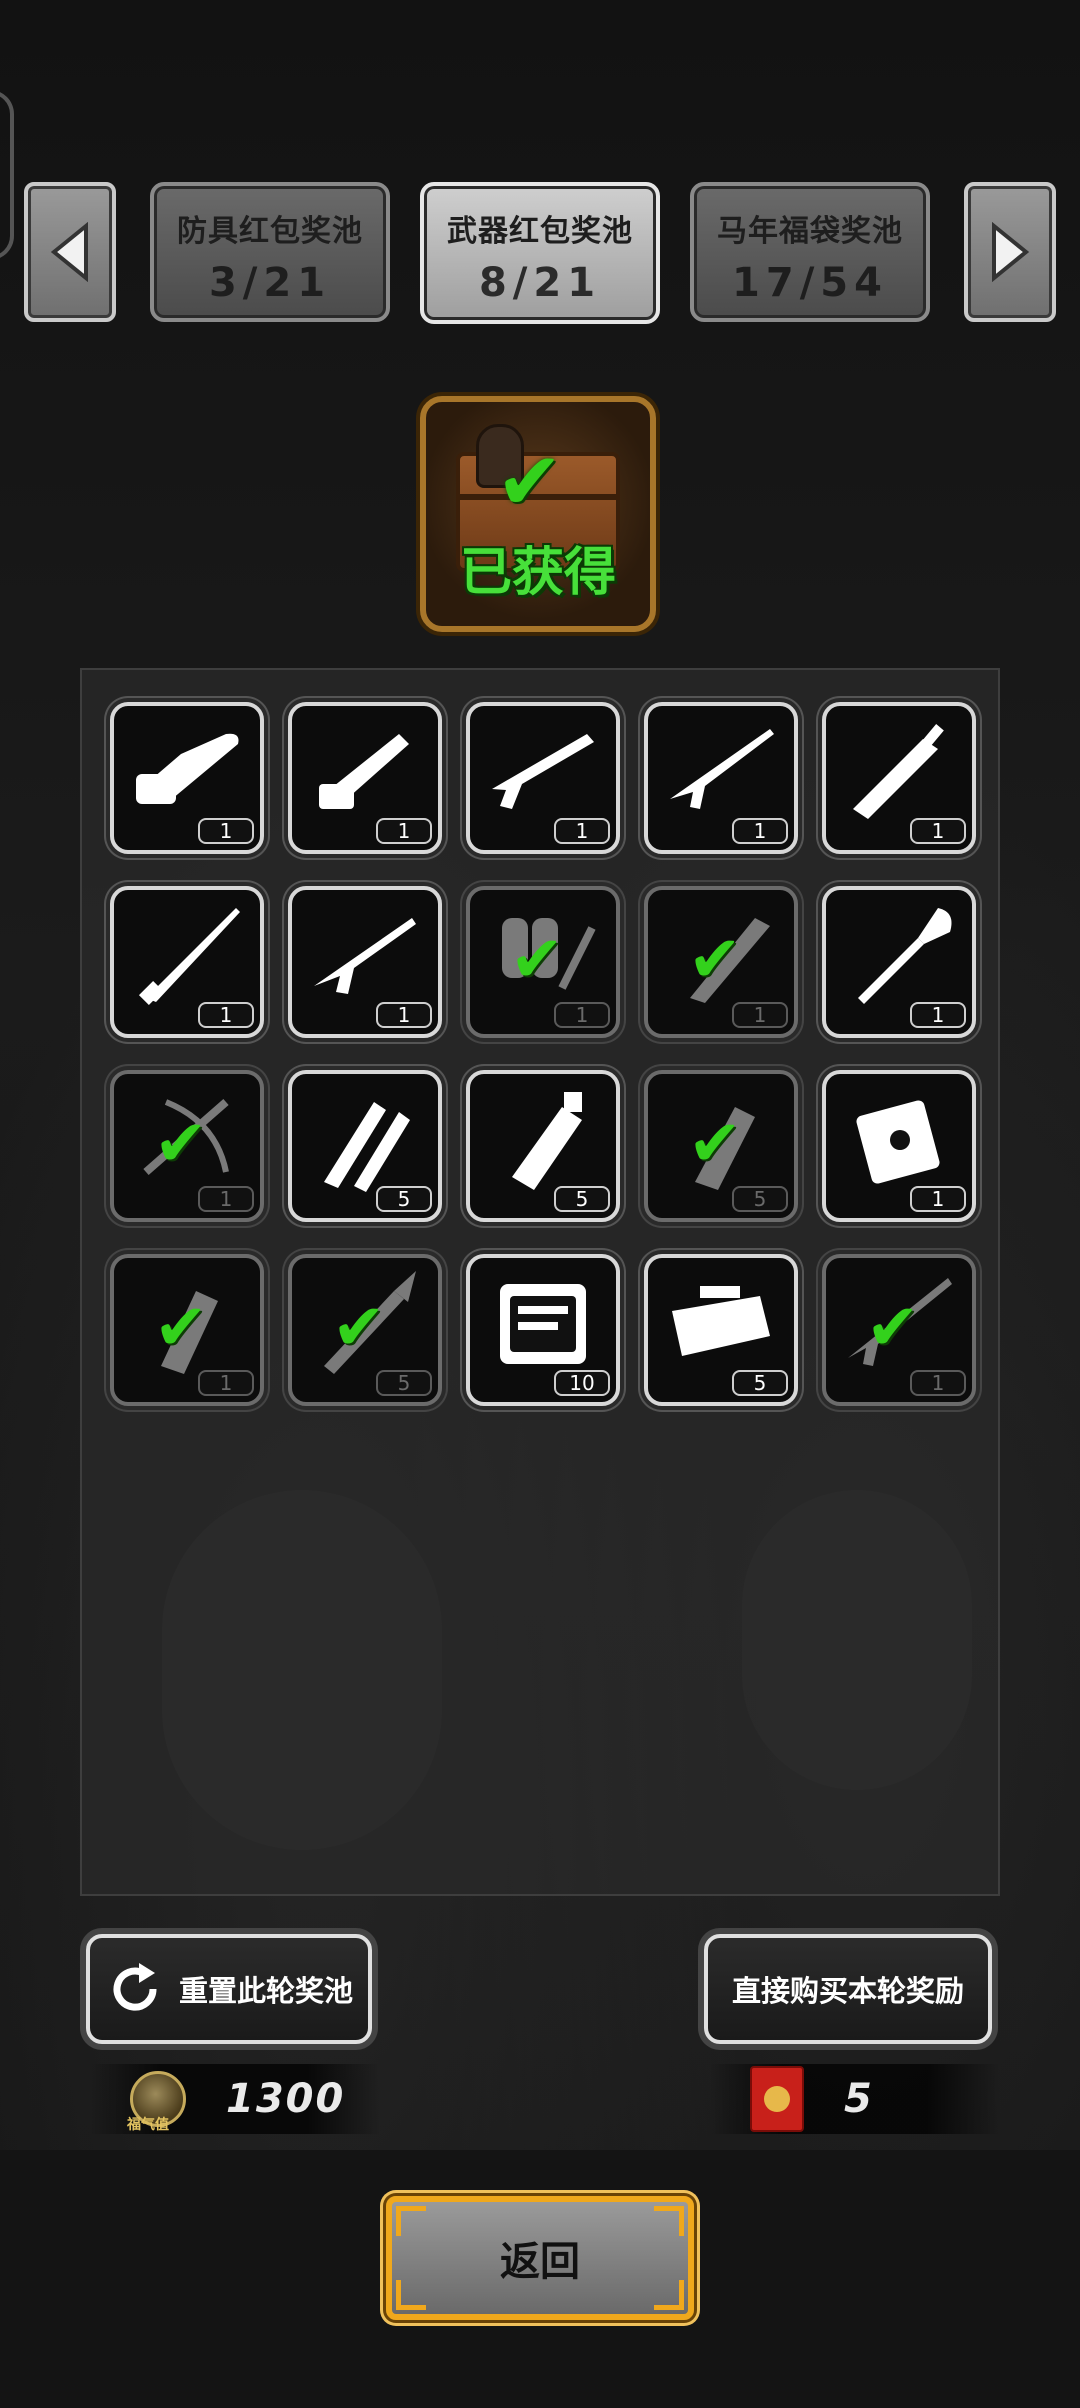  What do you see at coordinates (721, 1321) in the screenshot?
I see `toolbox-icon` at bounding box center [721, 1321].